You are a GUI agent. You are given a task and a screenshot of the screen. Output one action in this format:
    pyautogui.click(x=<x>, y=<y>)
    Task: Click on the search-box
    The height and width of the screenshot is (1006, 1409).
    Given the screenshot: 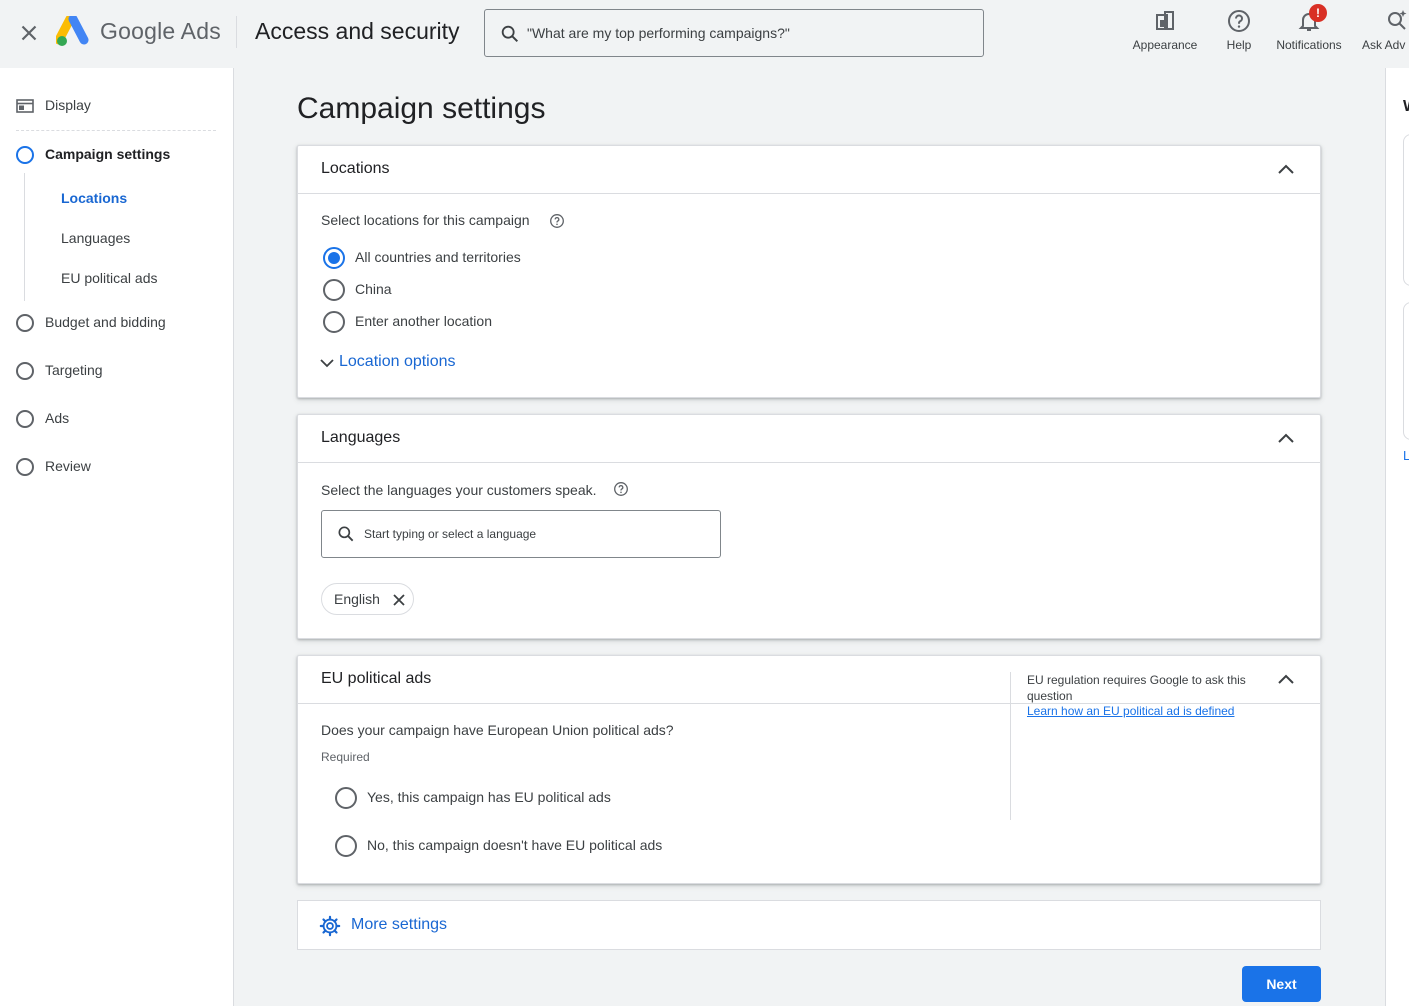 What is the action you would take?
    pyautogui.click(x=734, y=33)
    